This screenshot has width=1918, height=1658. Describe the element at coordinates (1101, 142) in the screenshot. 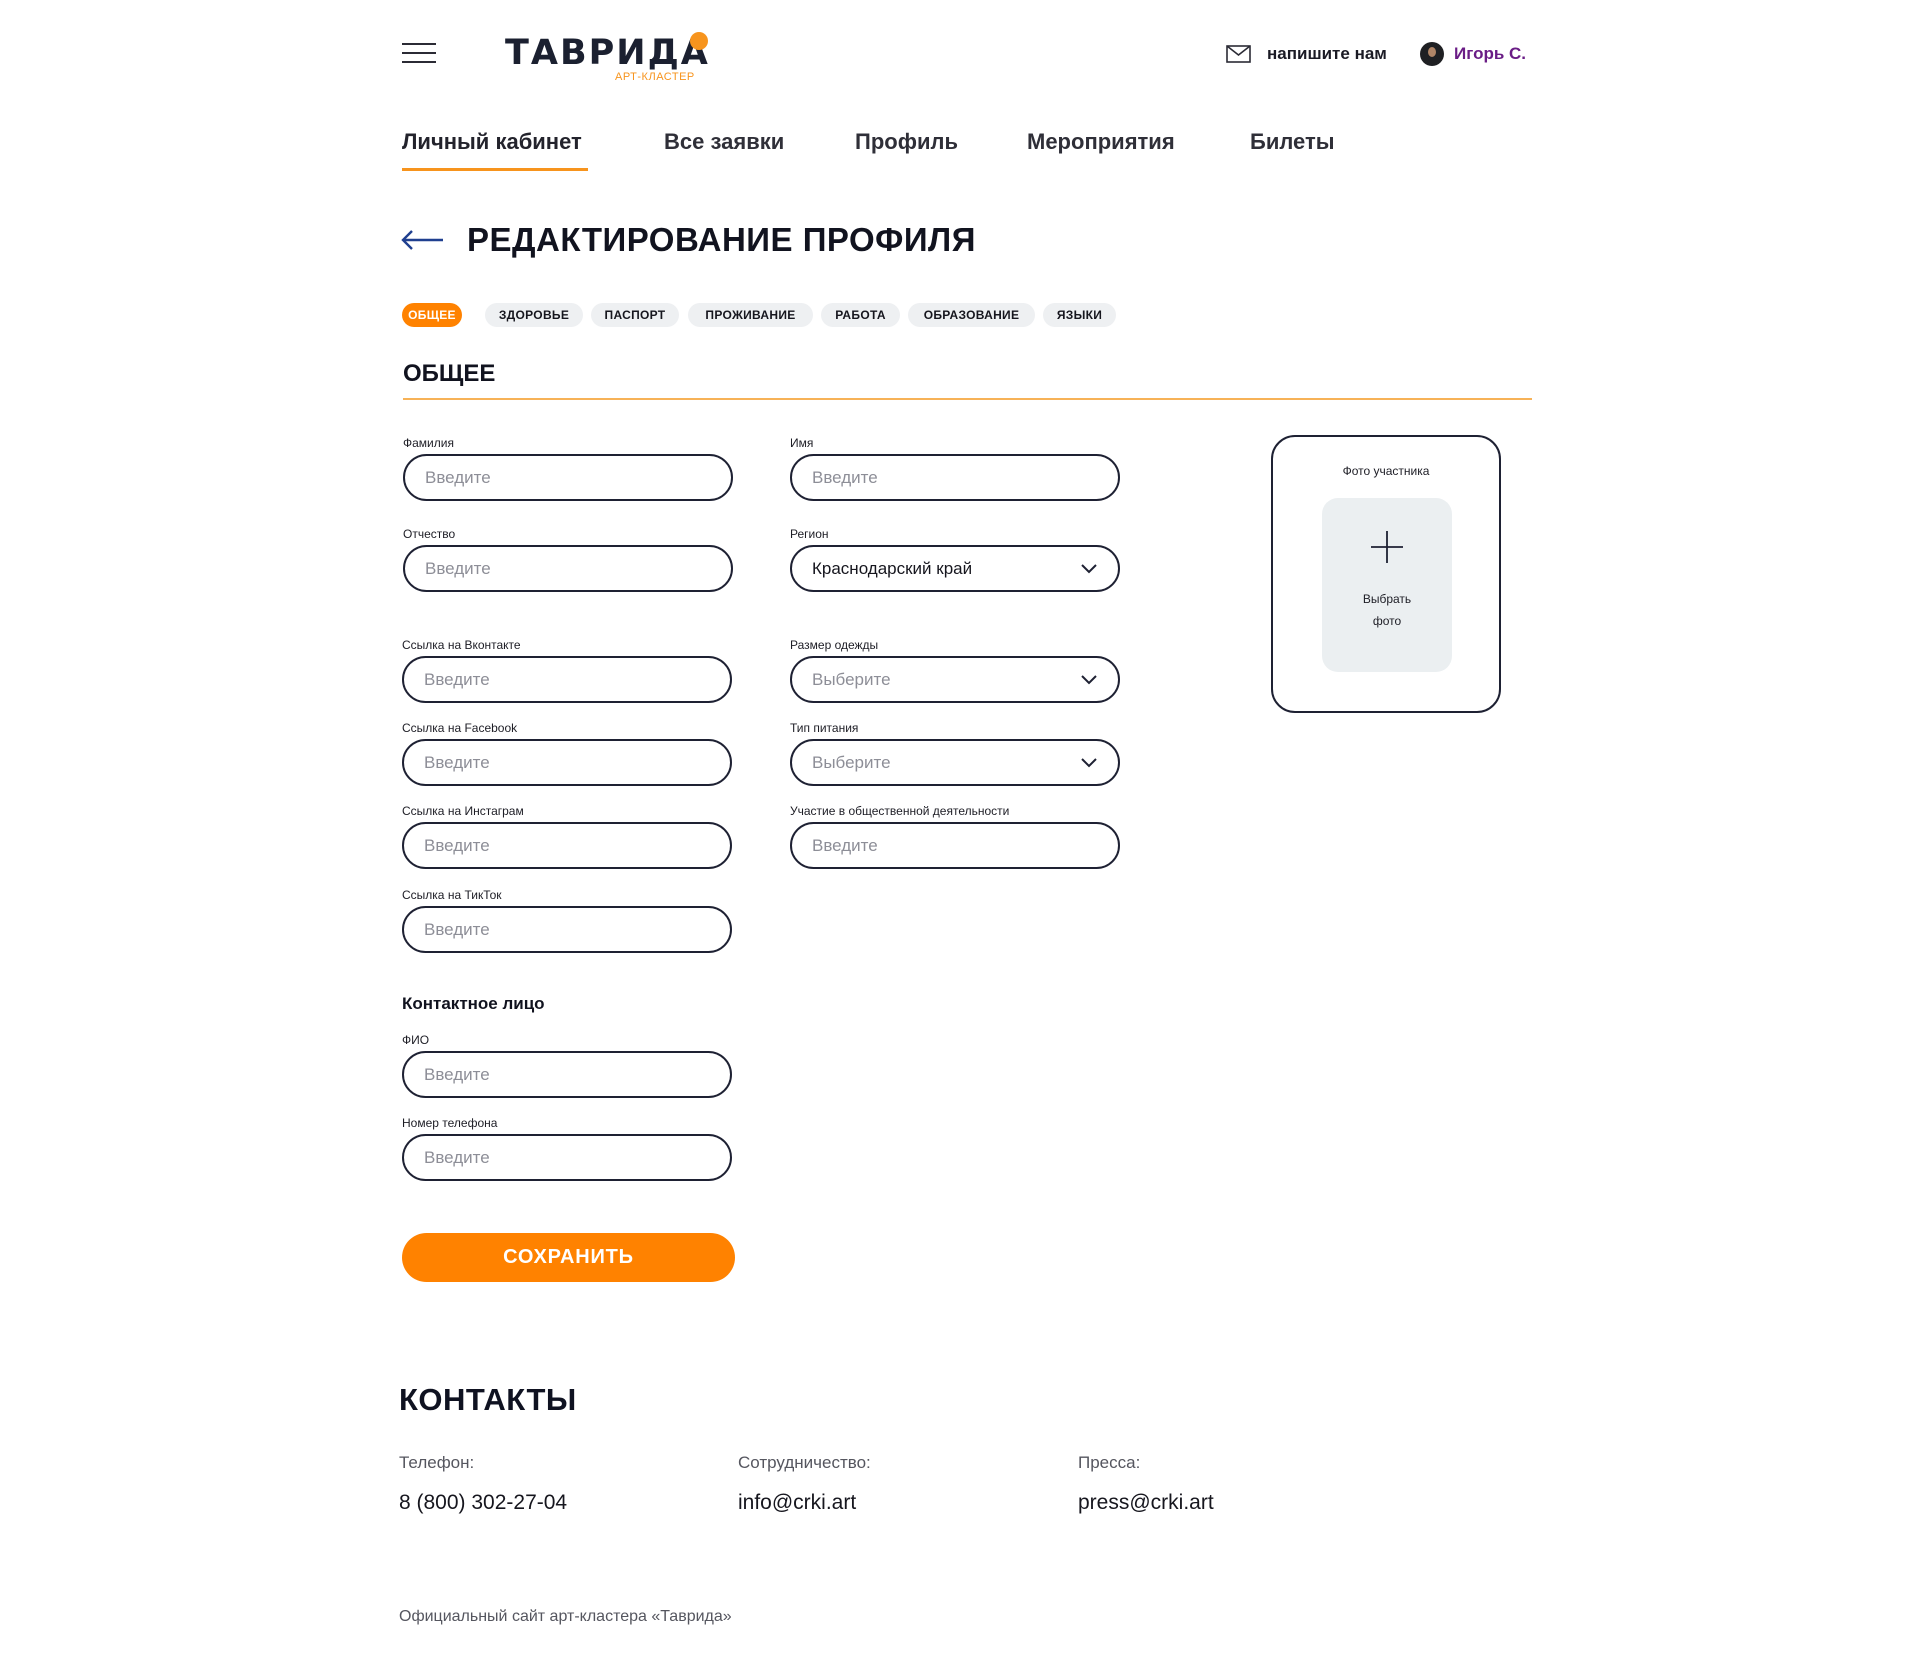

I see `tab-events: Мероприятия` at that location.